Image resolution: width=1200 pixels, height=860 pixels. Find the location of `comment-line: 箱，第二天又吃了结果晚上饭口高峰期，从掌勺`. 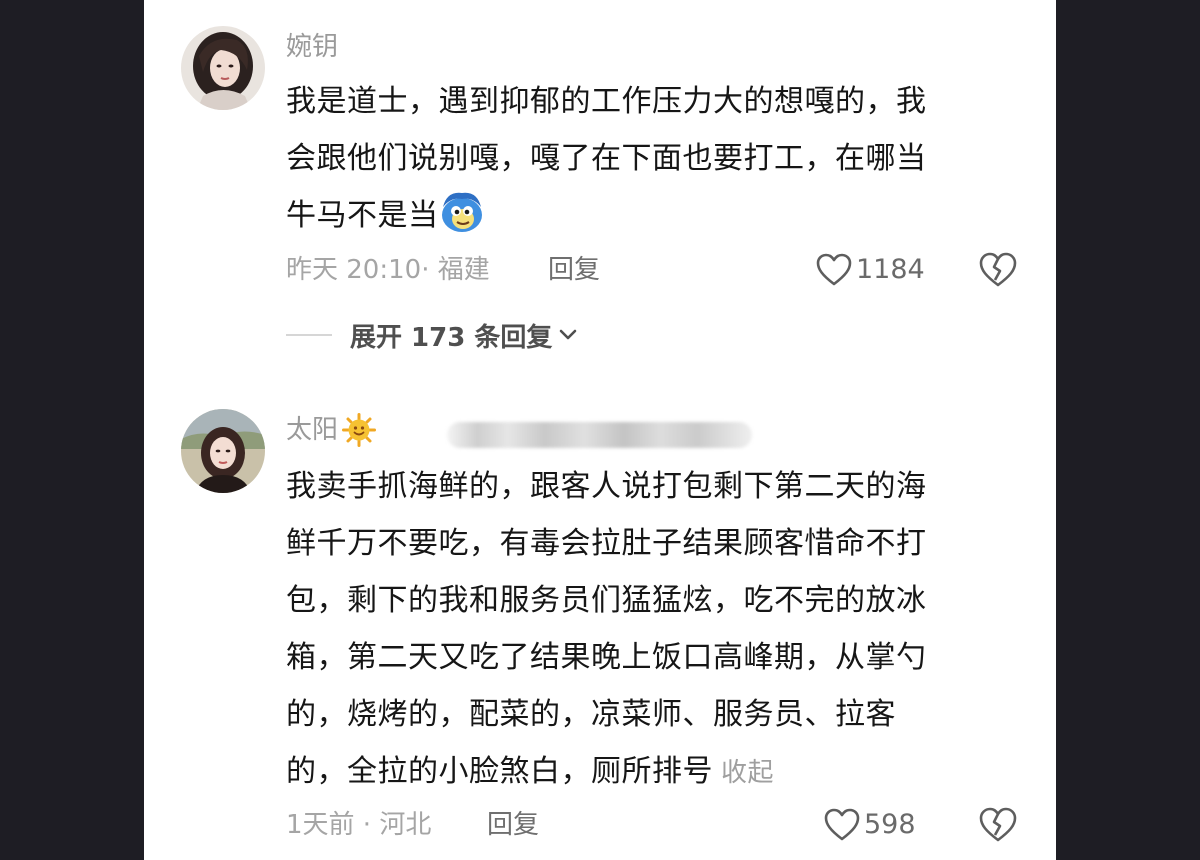

comment-line: 箱，第二天又吃了结果晚上饭口高峰期，从掌勺 is located at coordinates (606, 657).